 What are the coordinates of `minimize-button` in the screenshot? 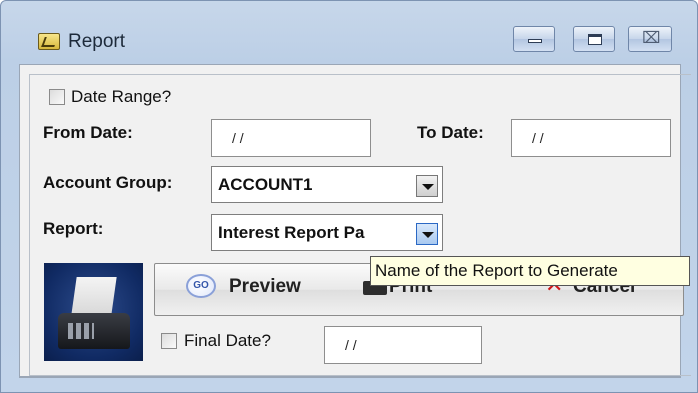 It's located at (534, 39).